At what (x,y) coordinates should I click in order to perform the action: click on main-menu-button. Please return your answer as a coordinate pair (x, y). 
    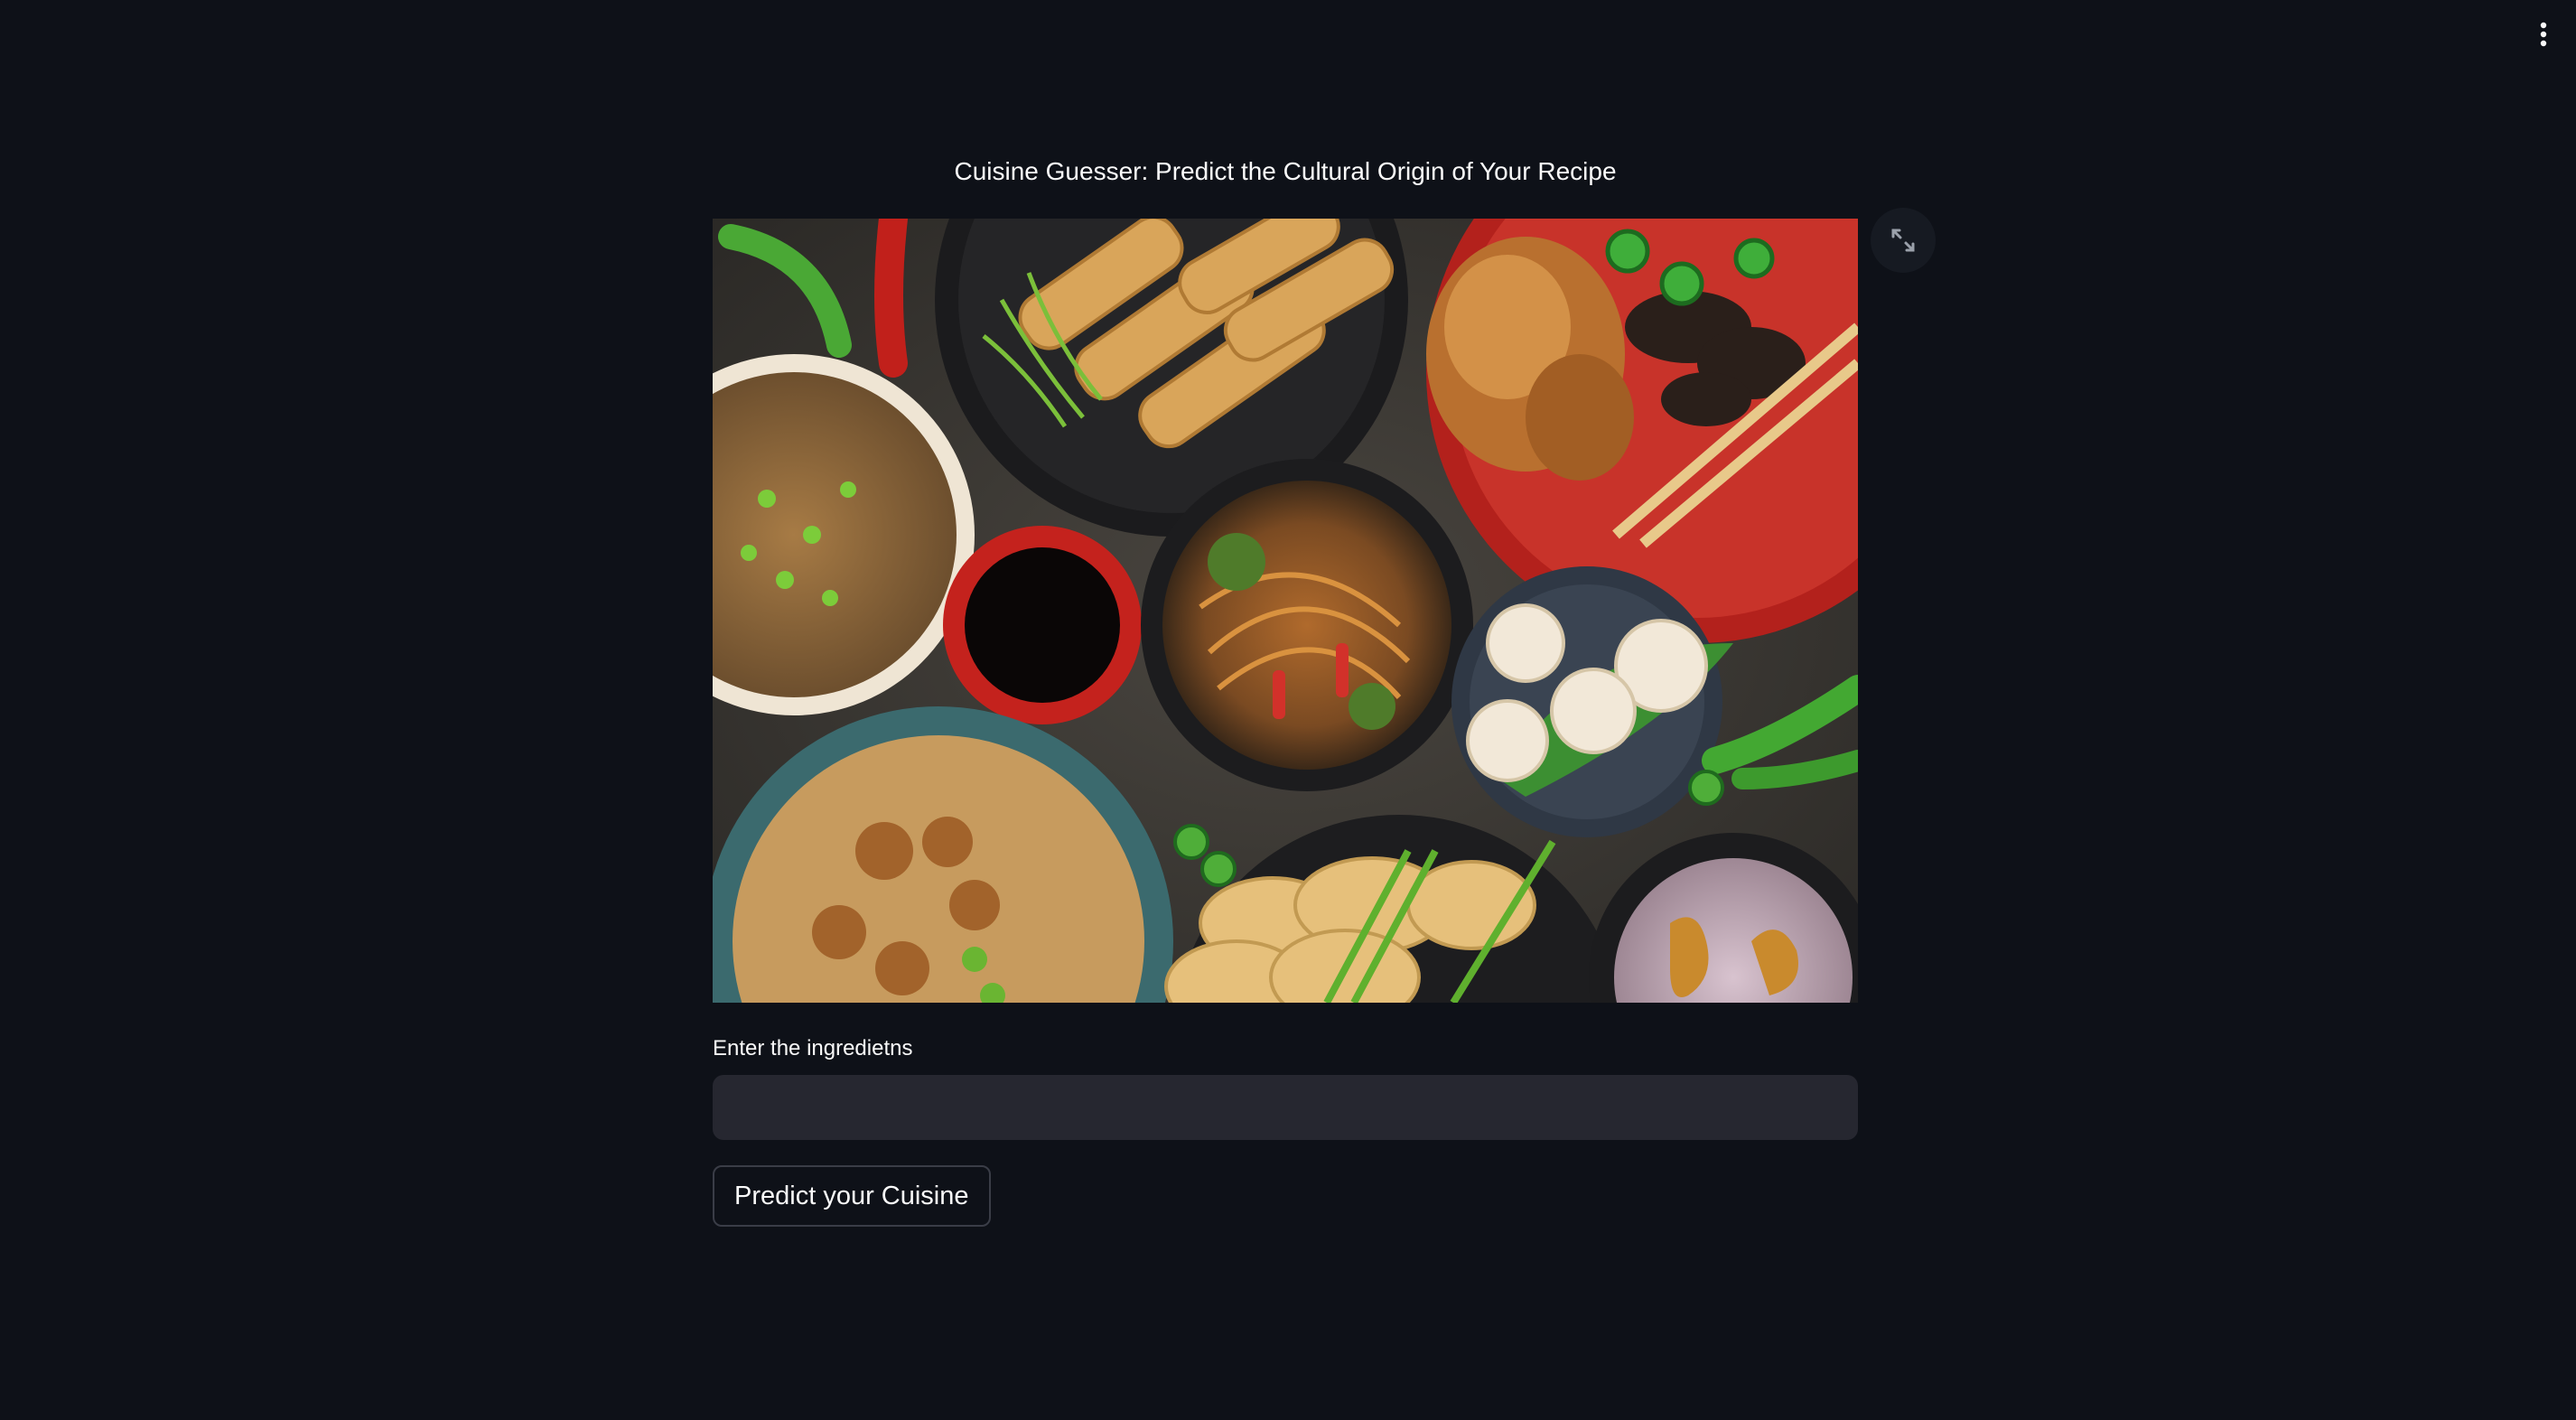
    Looking at the image, I should click on (2543, 34).